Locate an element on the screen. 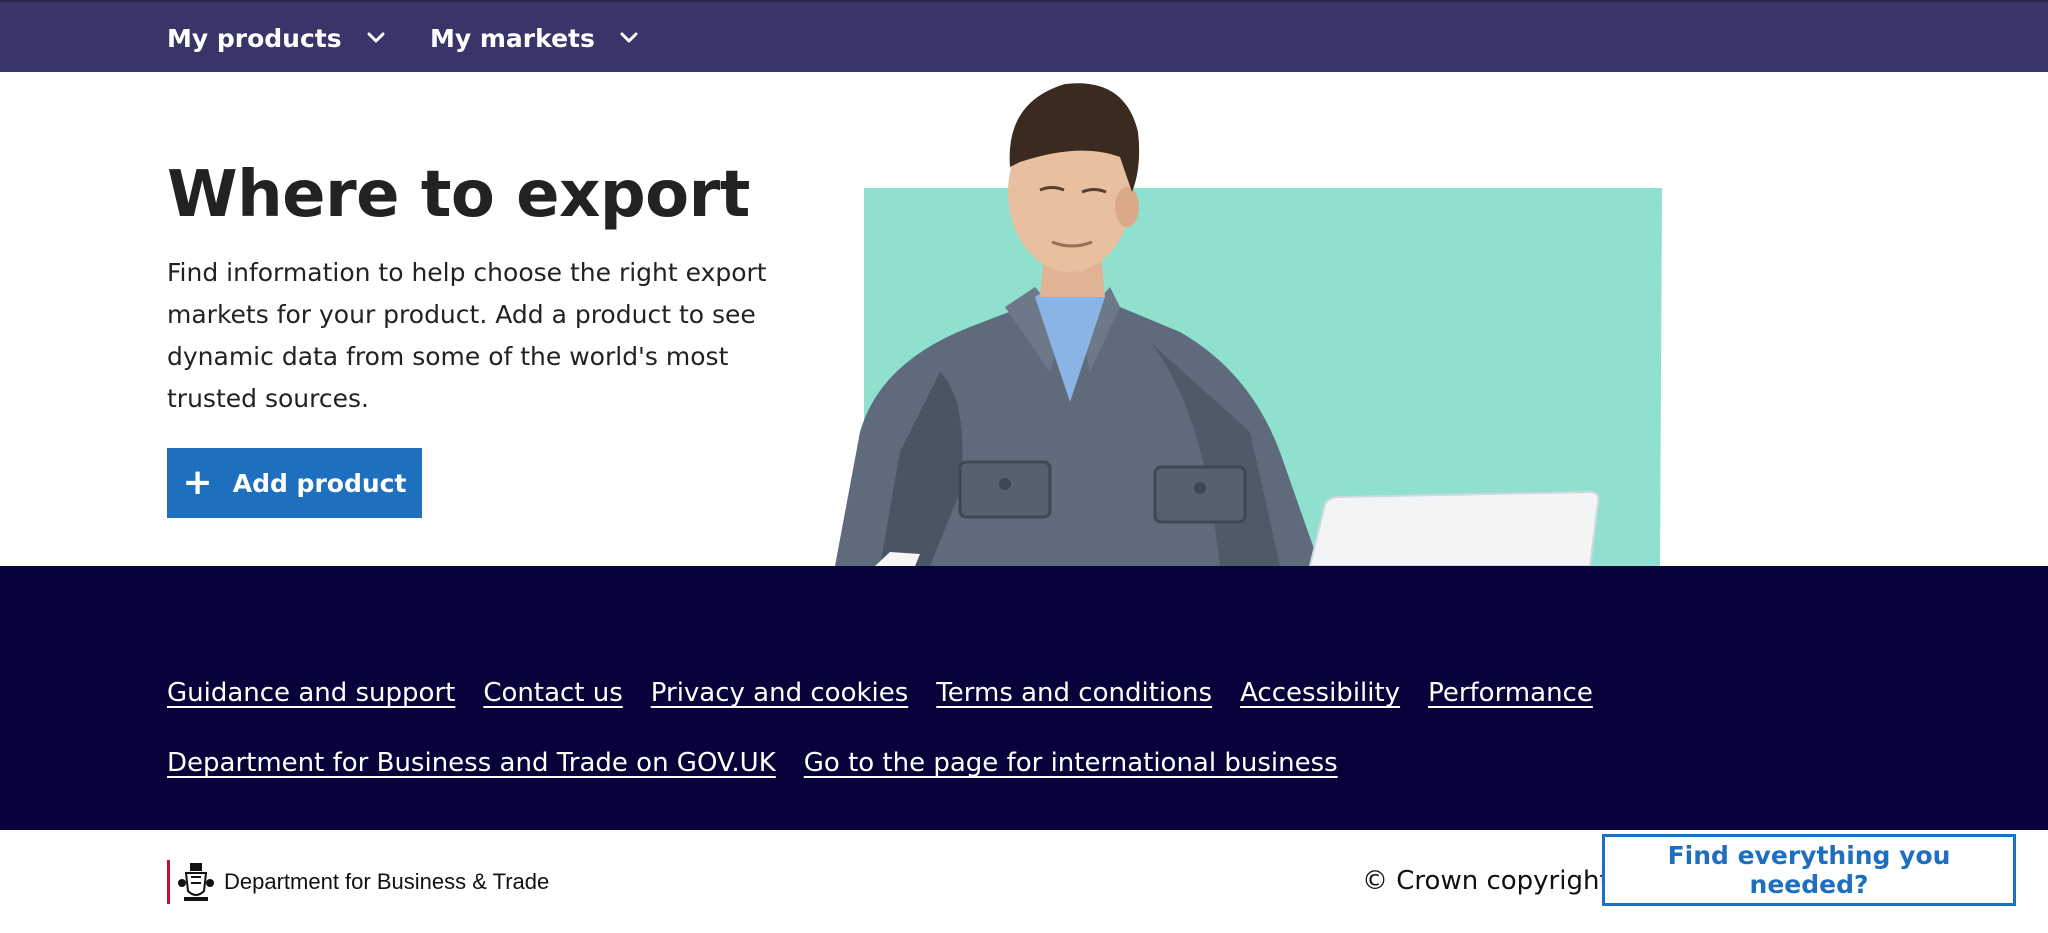  nav-my-markets: My markets is located at coordinates (534, 38).